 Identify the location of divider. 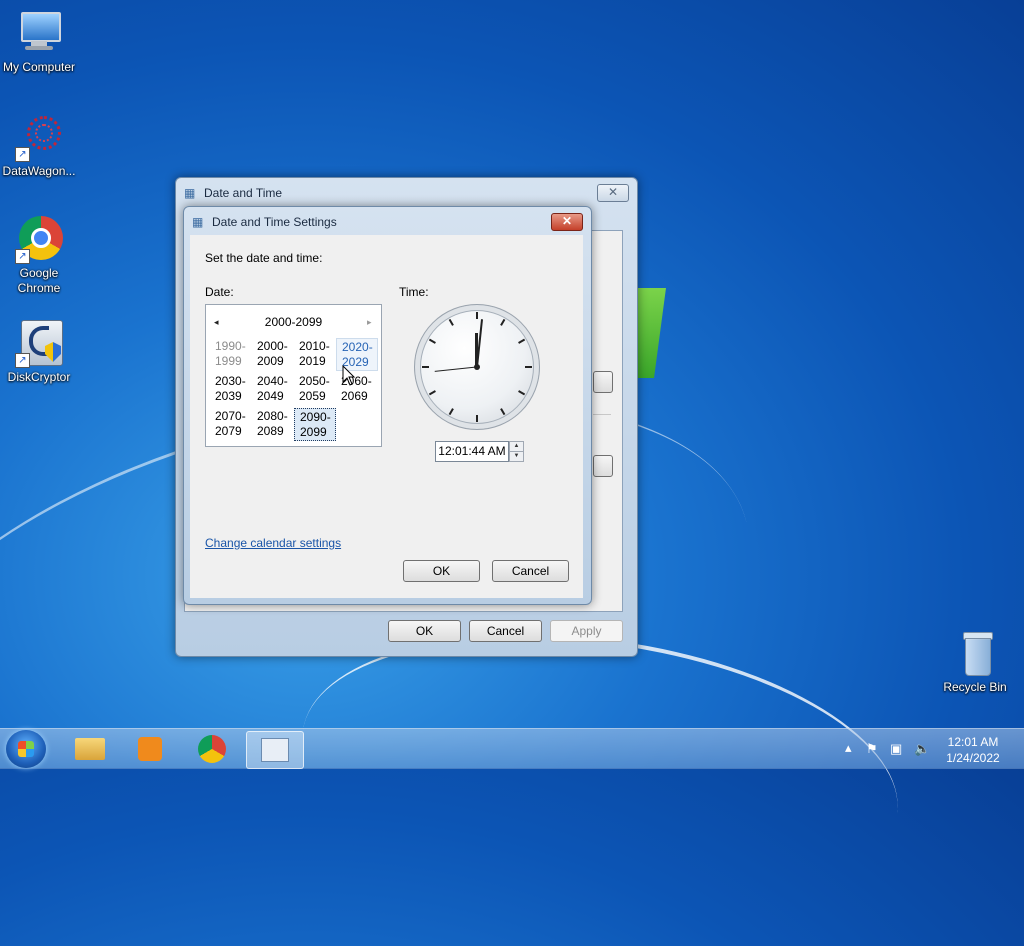
(602, 414).